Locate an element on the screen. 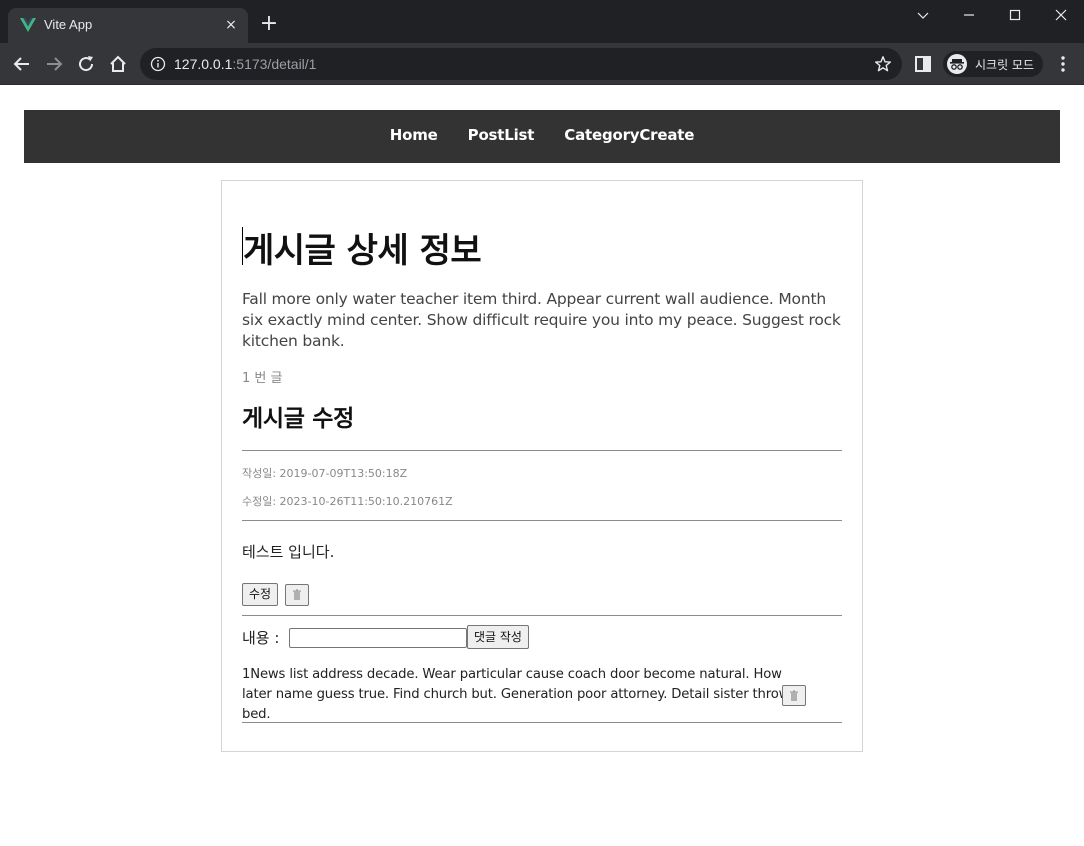 The image size is (1084, 846). bookmark-star-icon is located at coordinates (883, 64).